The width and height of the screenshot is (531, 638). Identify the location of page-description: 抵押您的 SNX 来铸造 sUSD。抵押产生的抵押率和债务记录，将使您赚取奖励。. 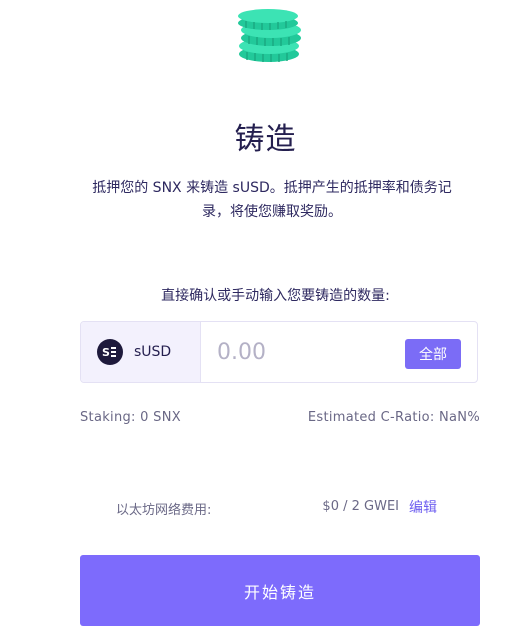
(272, 200).